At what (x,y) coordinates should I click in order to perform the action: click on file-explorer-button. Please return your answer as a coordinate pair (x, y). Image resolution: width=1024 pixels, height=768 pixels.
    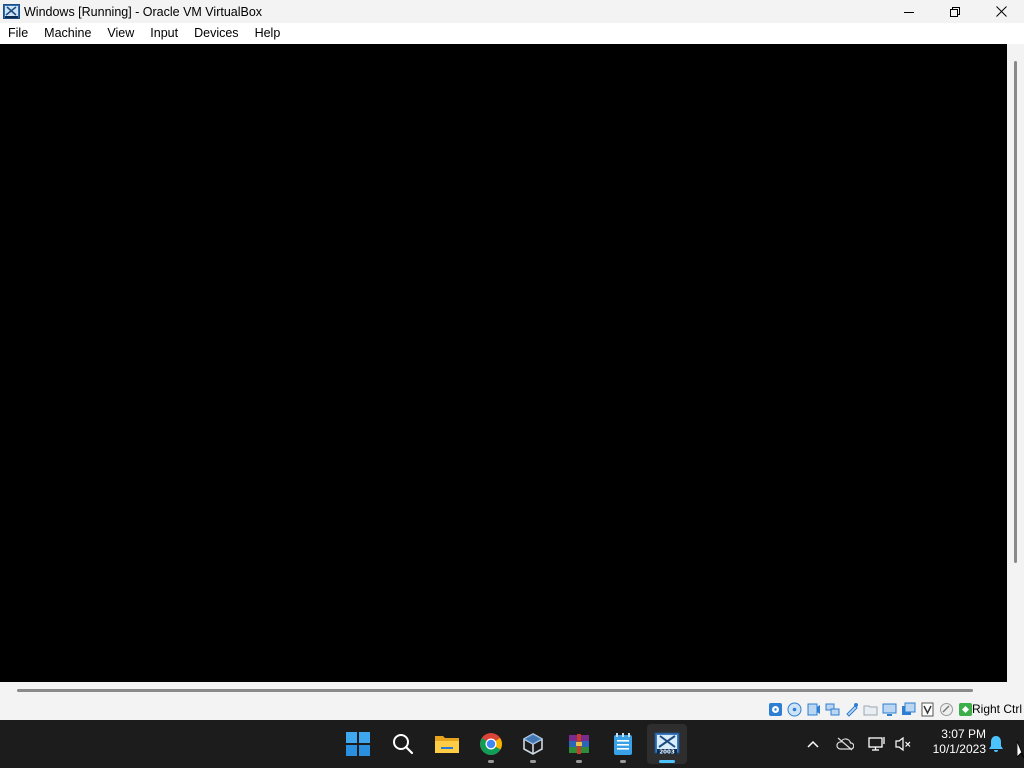
    Looking at the image, I should click on (447, 744).